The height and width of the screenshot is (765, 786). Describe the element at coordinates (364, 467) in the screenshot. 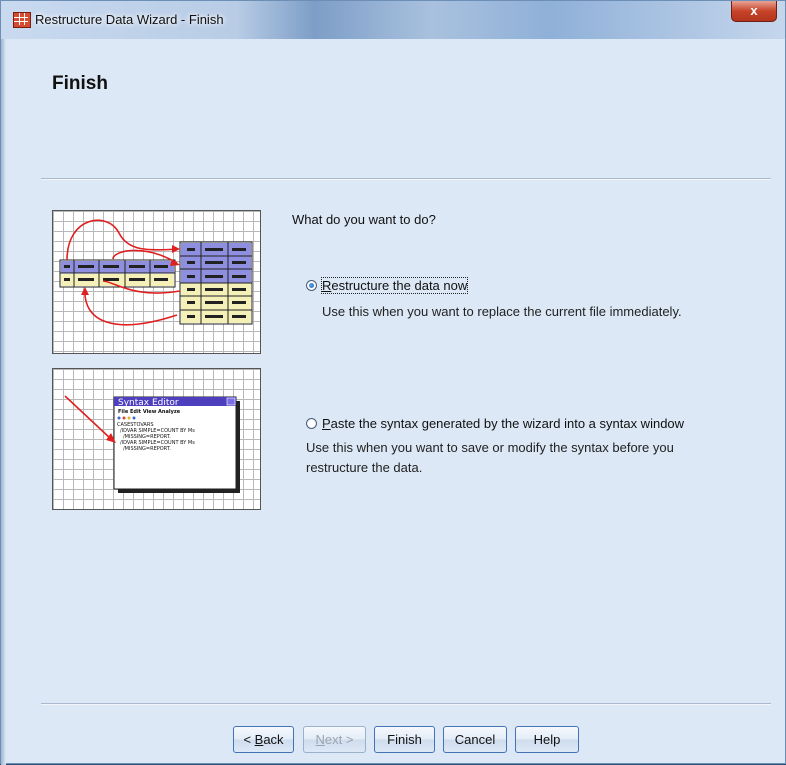

I see `paste-syntax-description-2: restructure the data.` at that location.